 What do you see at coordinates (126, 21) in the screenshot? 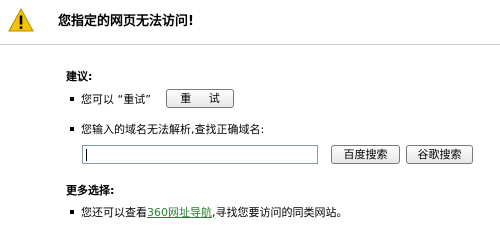
I see `page-title: 您指定的网页无法访问!` at bounding box center [126, 21].